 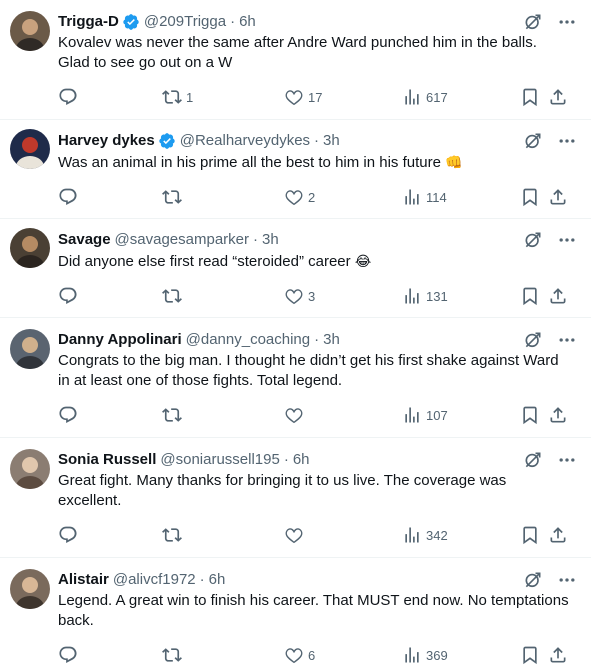 I want to click on tweet-header: Danny Appolinari @danny_coaching · 3h, so click(x=318, y=334).